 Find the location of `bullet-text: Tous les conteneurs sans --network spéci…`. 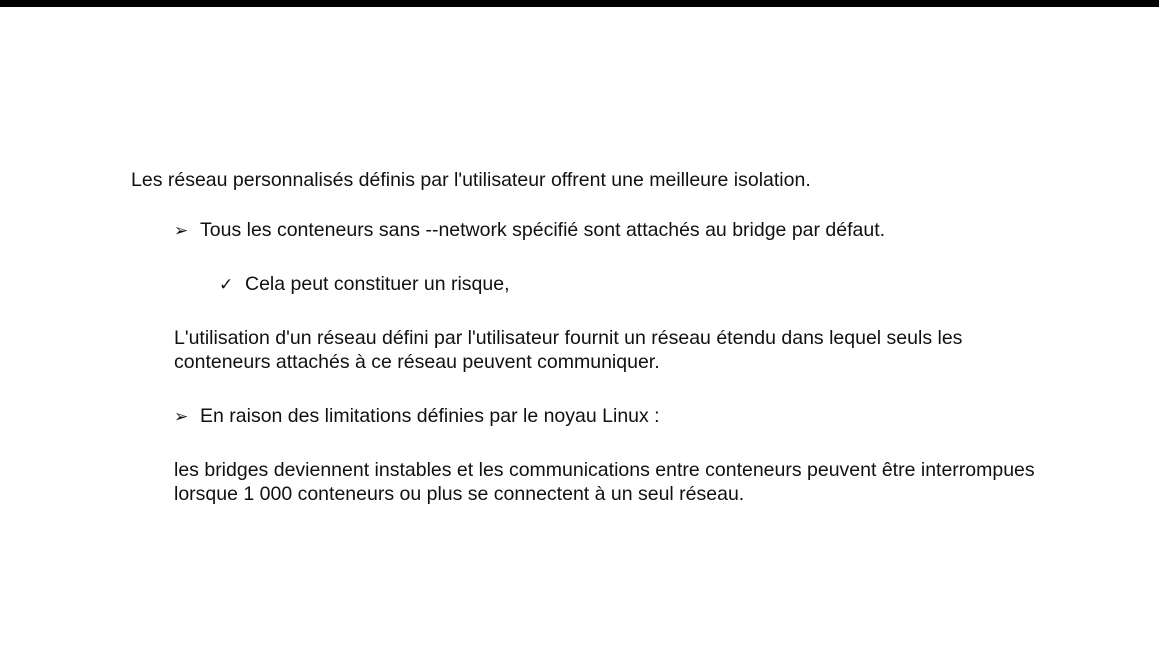

bullet-text: Tous les conteneurs sans --network spéci… is located at coordinates (543, 230).